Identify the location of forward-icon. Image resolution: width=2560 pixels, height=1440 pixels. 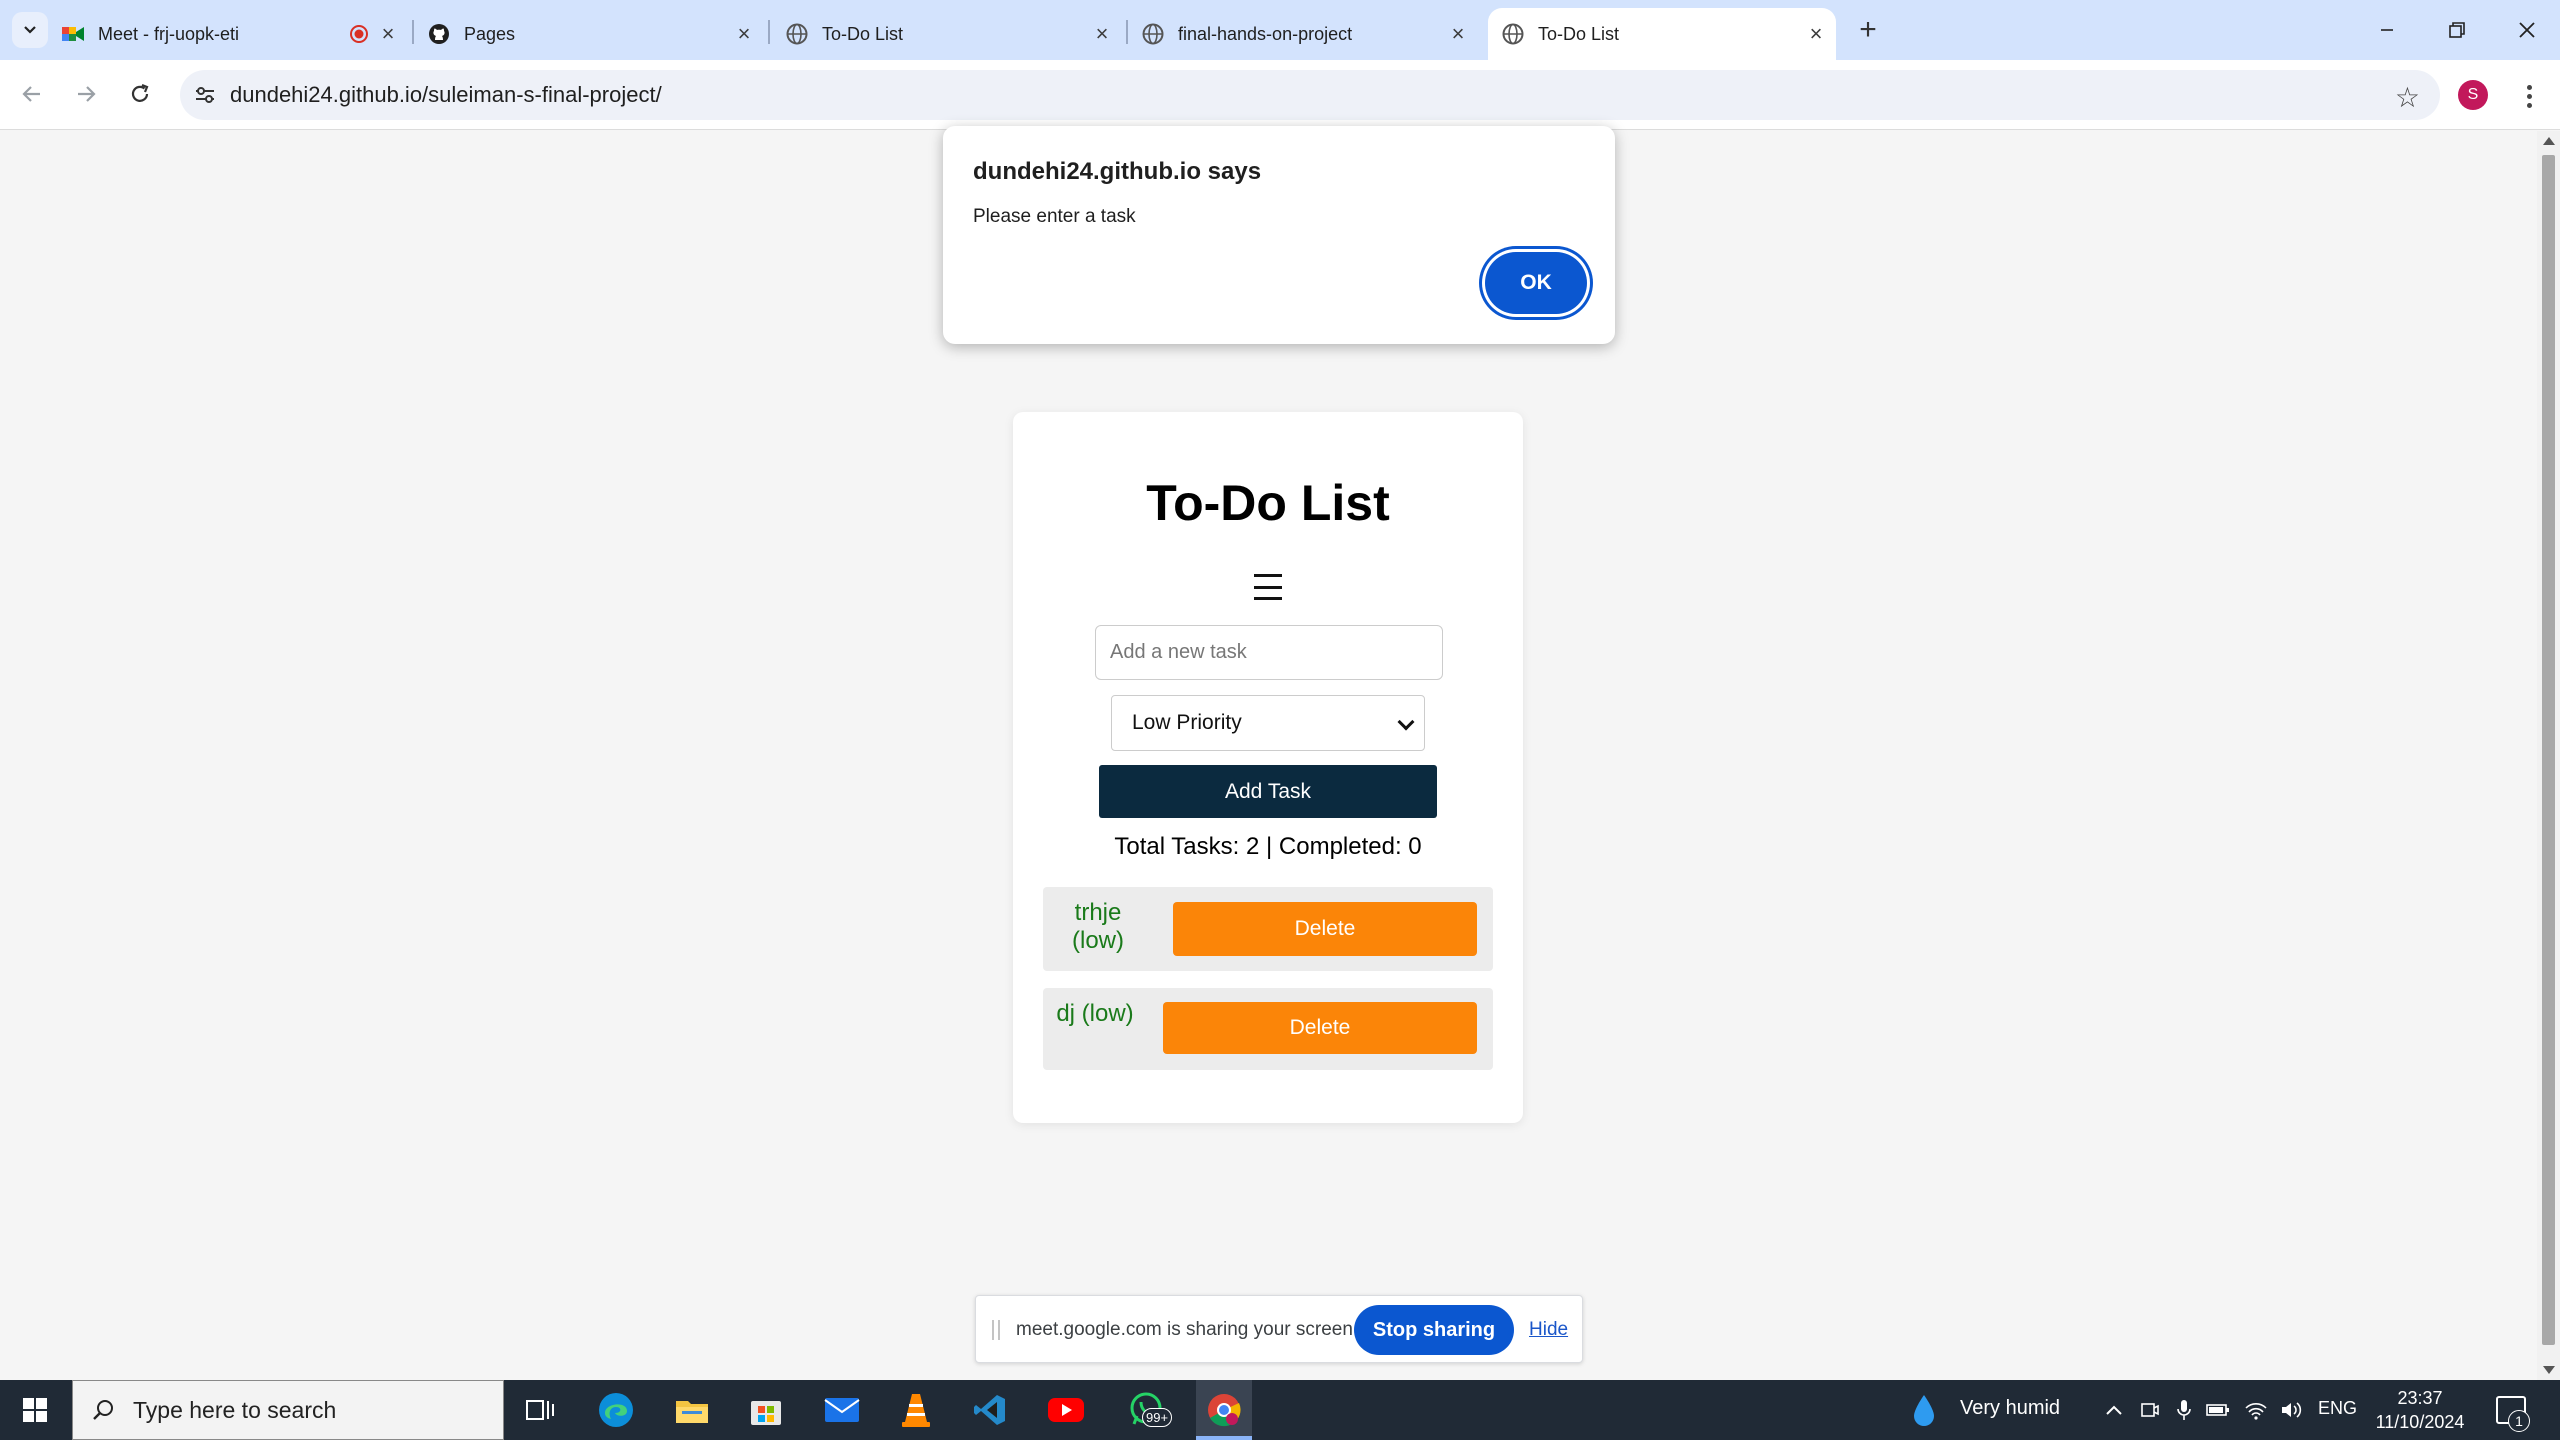
(86, 94).